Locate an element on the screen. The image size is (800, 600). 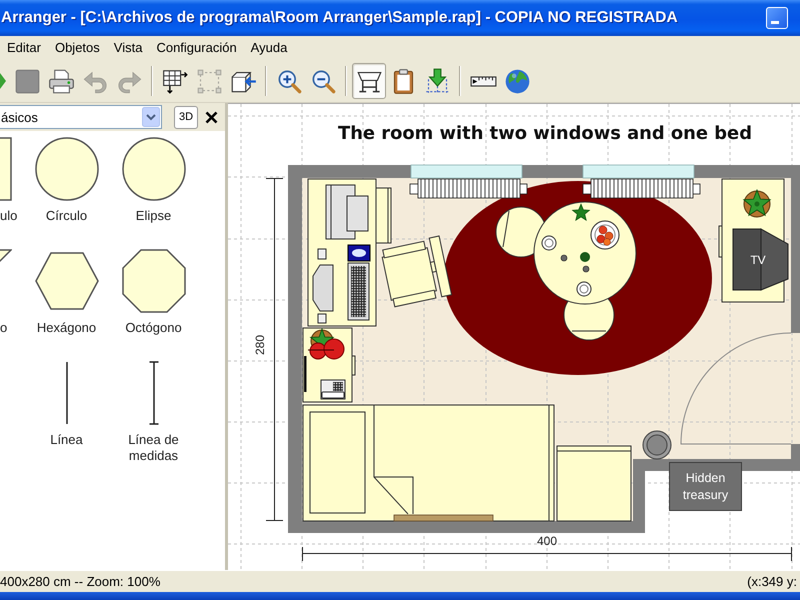
shape-label: Línea de medidas is located at coordinates (153, 448).